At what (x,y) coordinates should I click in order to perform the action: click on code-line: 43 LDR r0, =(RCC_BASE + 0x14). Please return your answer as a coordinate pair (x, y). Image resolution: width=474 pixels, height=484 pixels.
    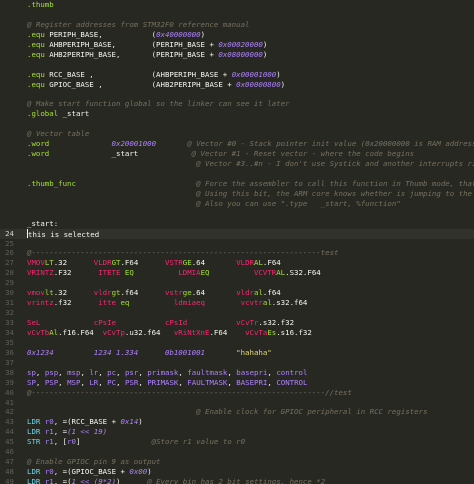
    Looking at the image, I should click on (237, 422).